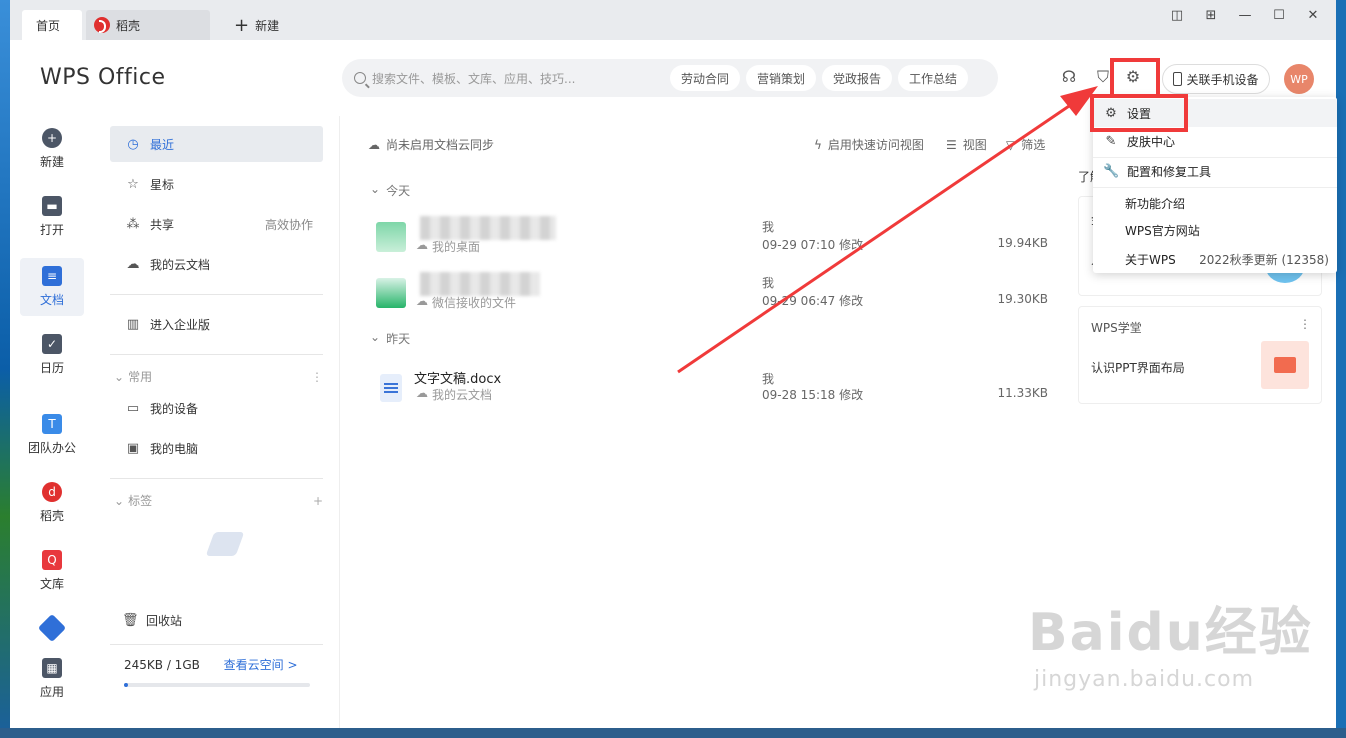  I want to click on arrow-head, so click(1079, 101).